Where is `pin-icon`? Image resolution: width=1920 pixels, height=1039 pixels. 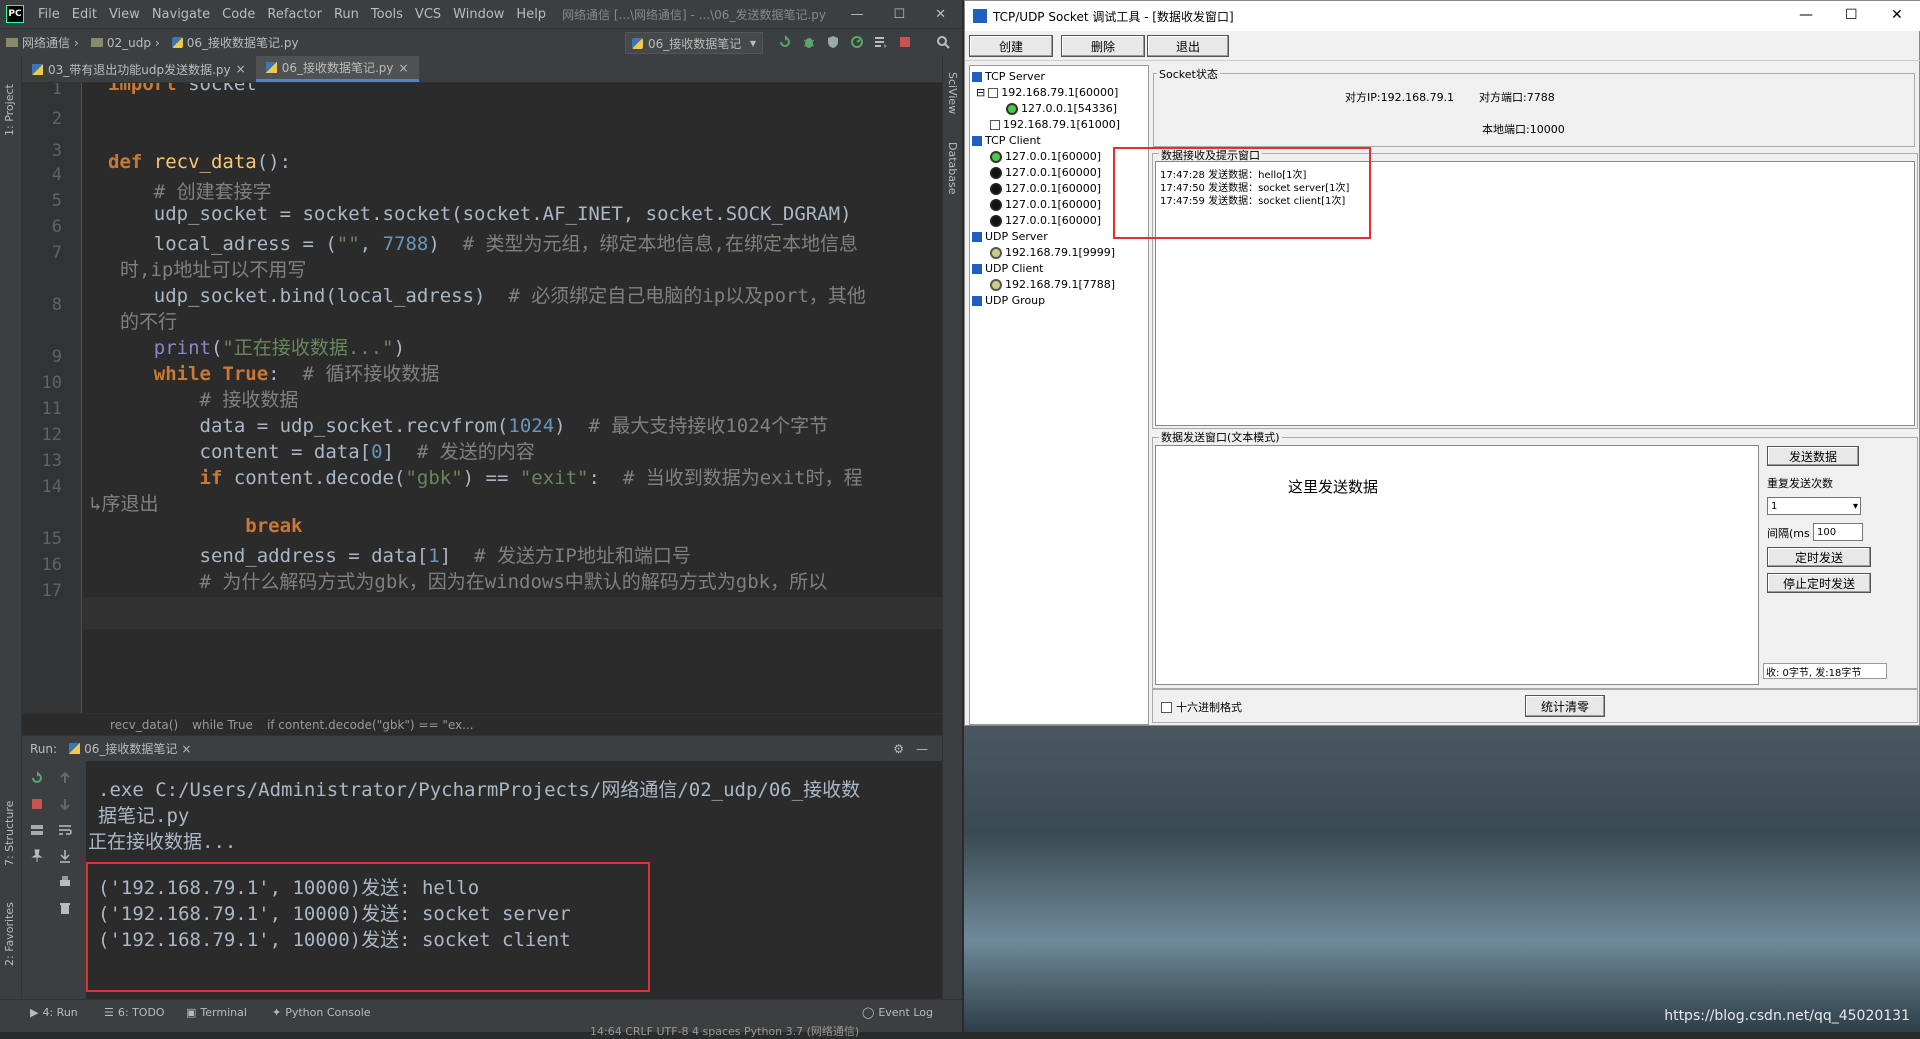 pin-icon is located at coordinates (37, 856).